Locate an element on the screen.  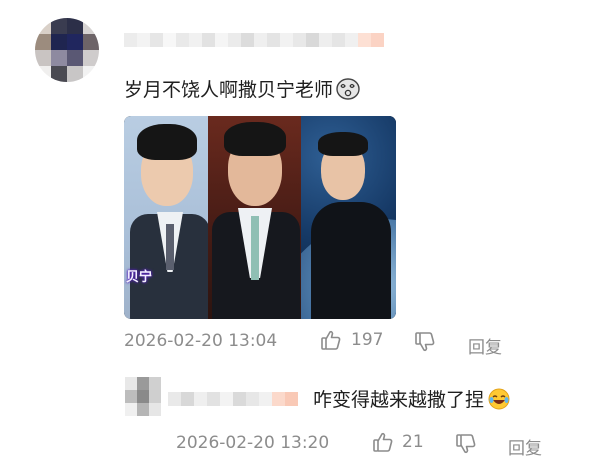
reply-avatar is located at coordinates (143, 397).